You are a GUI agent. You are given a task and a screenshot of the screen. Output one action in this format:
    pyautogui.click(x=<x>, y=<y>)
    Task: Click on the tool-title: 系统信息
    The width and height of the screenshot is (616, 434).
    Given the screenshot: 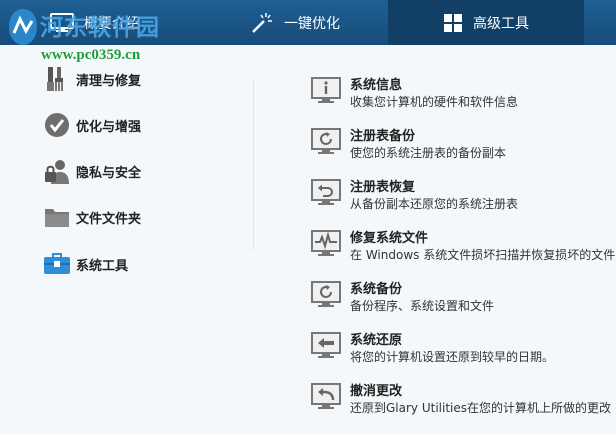 What is the action you would take?
    pyautogui.click(x=376, y=85)
    